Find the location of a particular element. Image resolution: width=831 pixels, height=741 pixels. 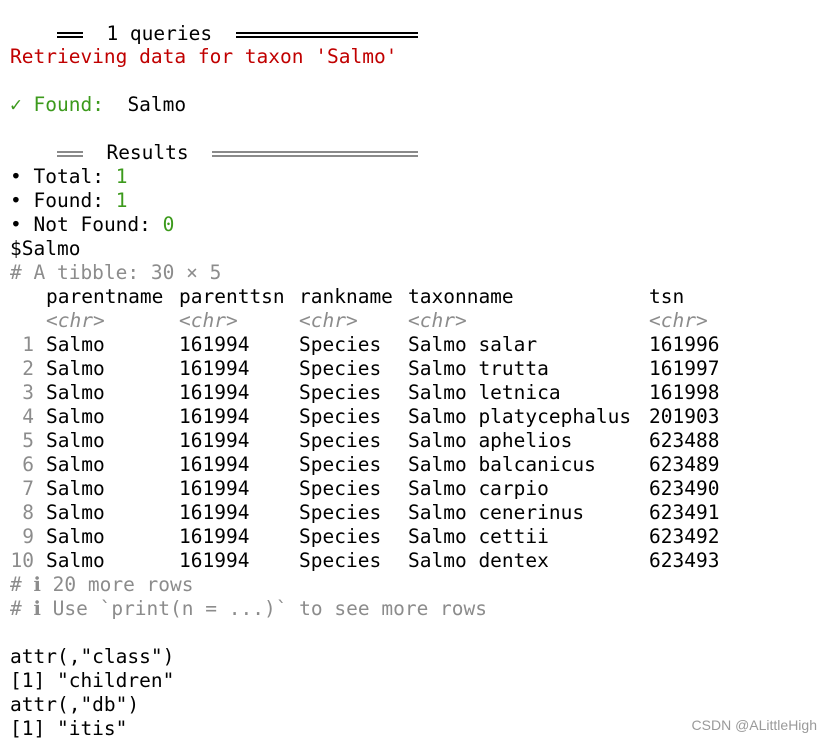

column-header: parenttsn is located at coordinates (232, 296).